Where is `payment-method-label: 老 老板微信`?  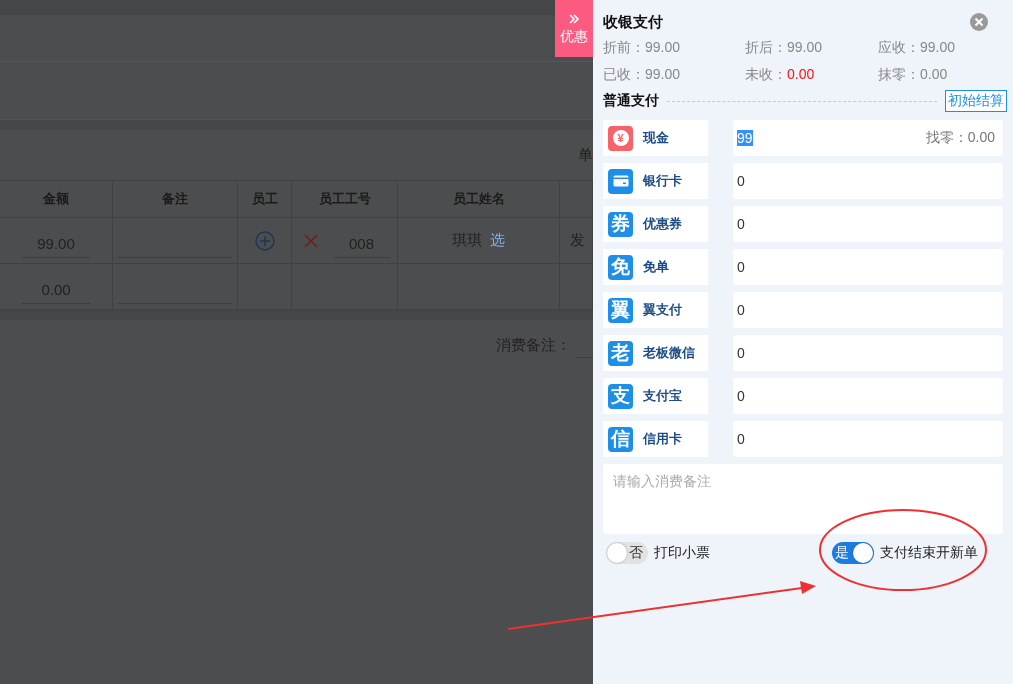
payment-method-label: 老 老板微信 is located at coordinates (655, 353).